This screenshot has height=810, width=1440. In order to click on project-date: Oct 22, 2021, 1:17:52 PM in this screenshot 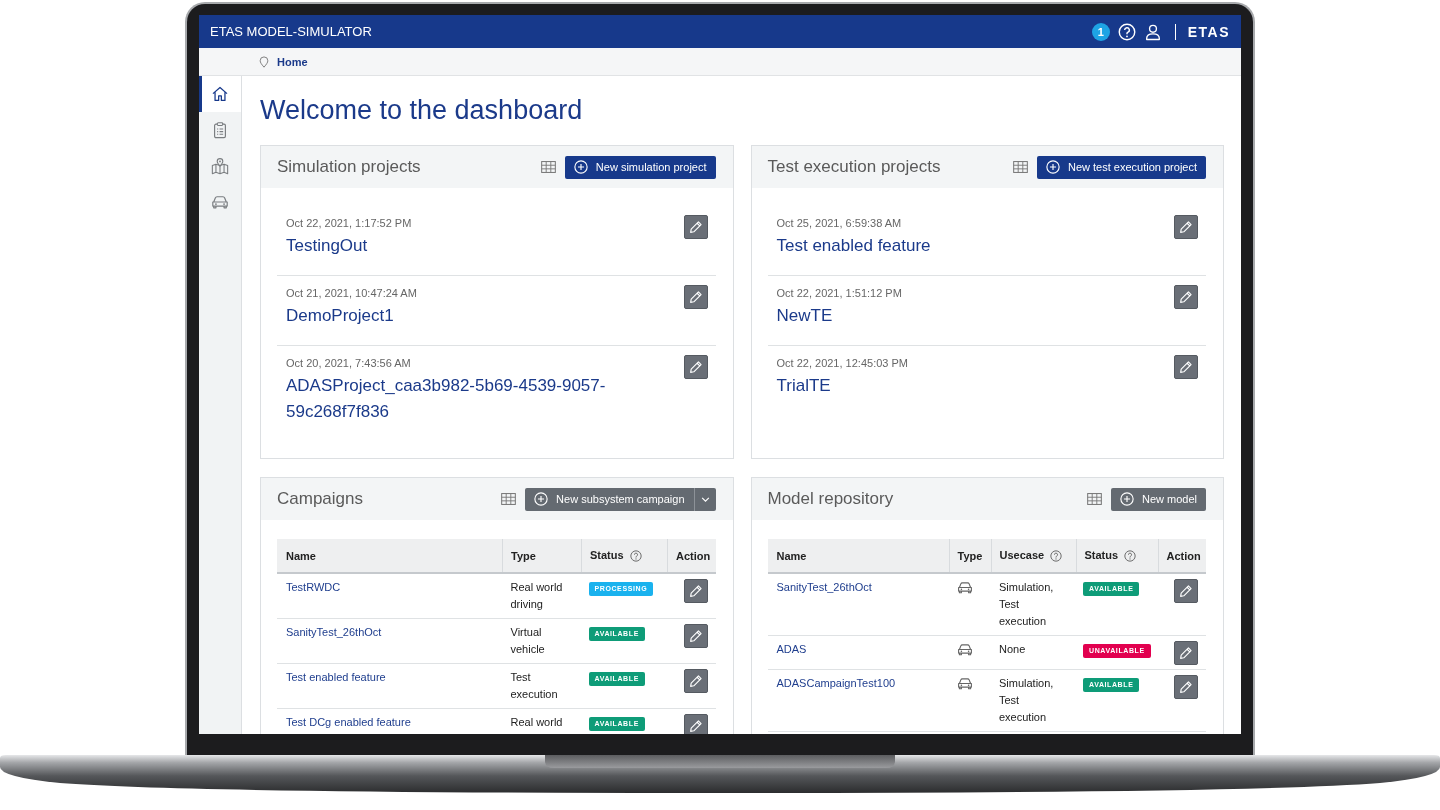, I will do `click(349, 223)`.